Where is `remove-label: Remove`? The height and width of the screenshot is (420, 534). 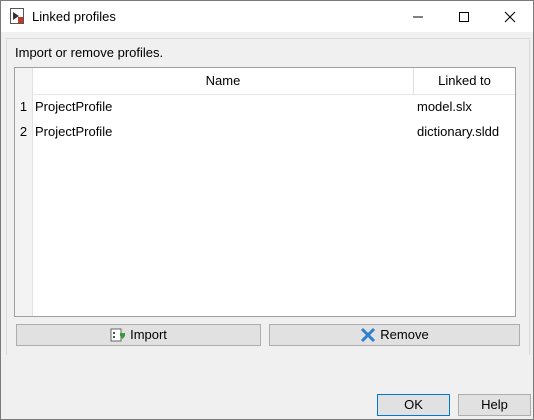 remove-label: Remove is located at coordinates (404, 334).